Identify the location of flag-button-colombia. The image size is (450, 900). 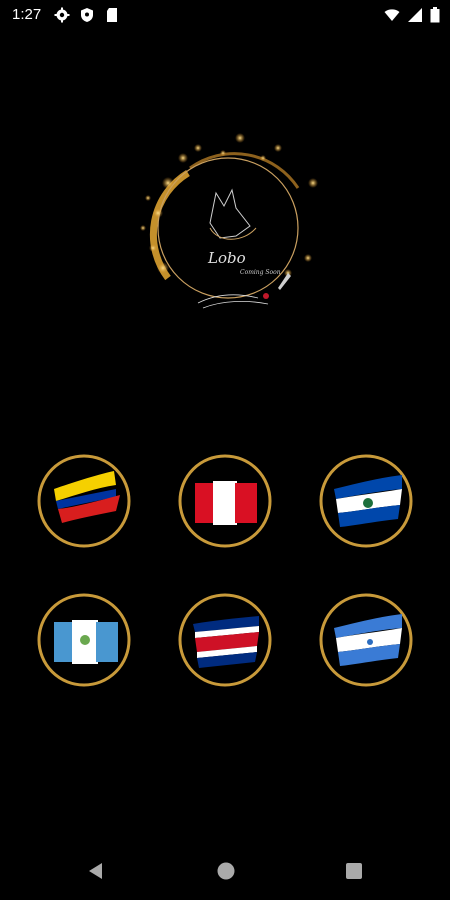
(84, 501).